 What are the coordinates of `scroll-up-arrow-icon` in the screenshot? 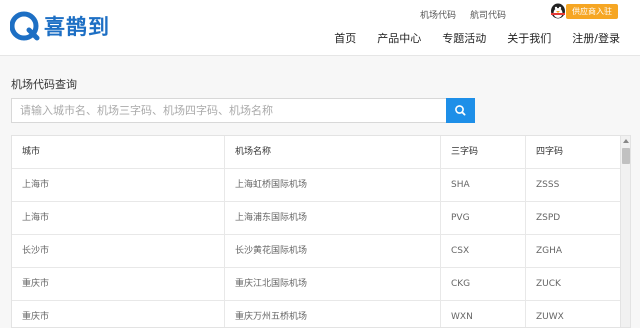 It's located at (626, 141).